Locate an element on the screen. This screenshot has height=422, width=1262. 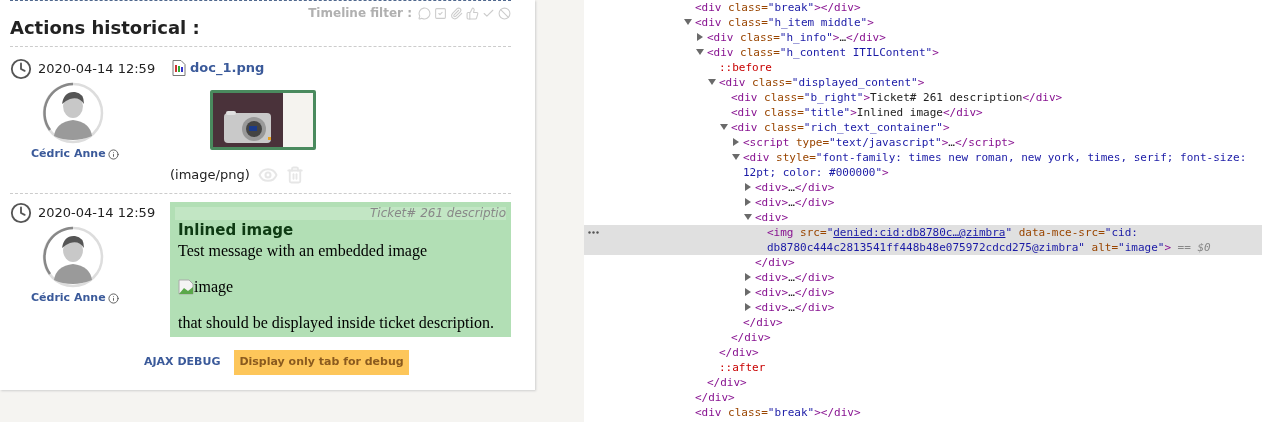
code-line: ::before is located at coordinates (923, 67).